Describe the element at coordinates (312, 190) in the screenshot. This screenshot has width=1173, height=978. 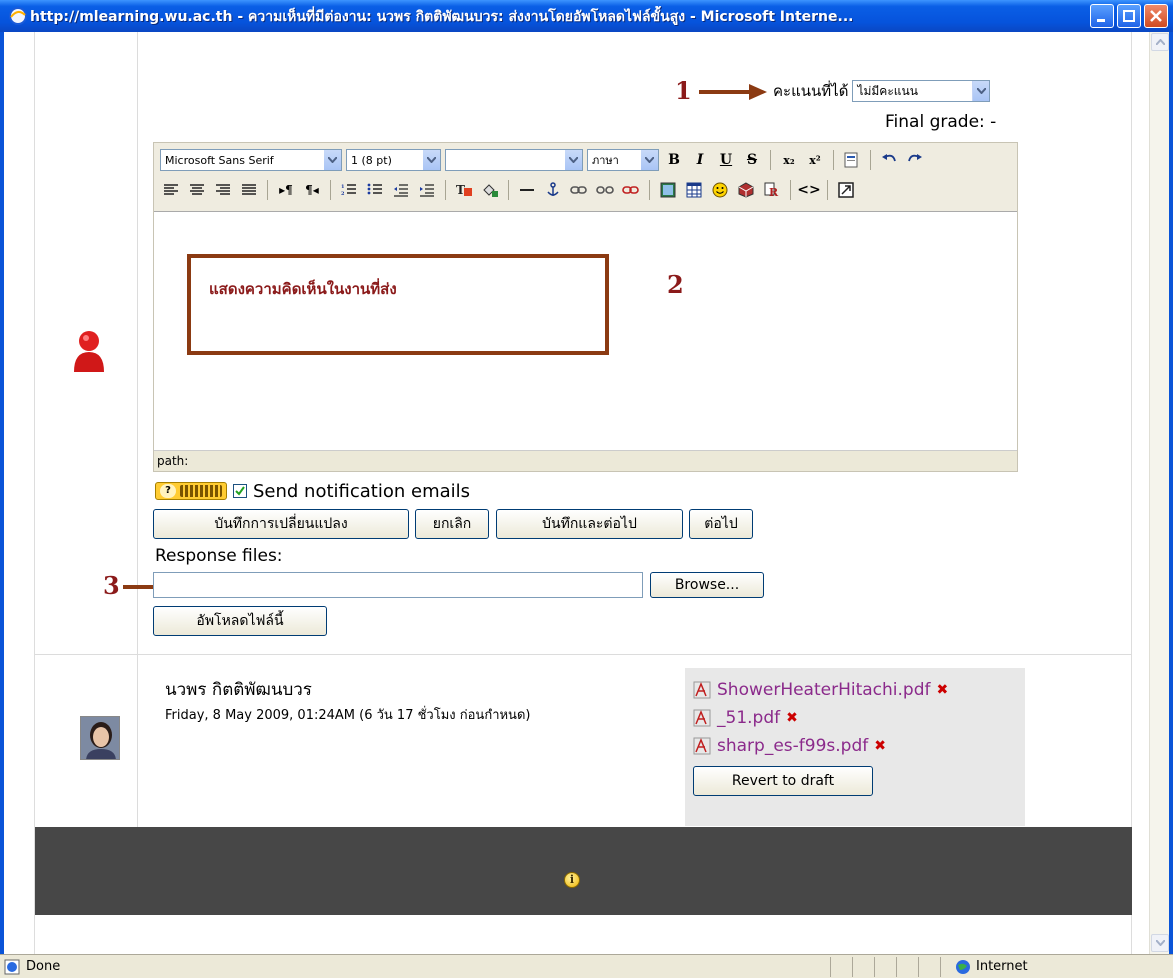
I see `rtl-button: ¶◂` at that location.